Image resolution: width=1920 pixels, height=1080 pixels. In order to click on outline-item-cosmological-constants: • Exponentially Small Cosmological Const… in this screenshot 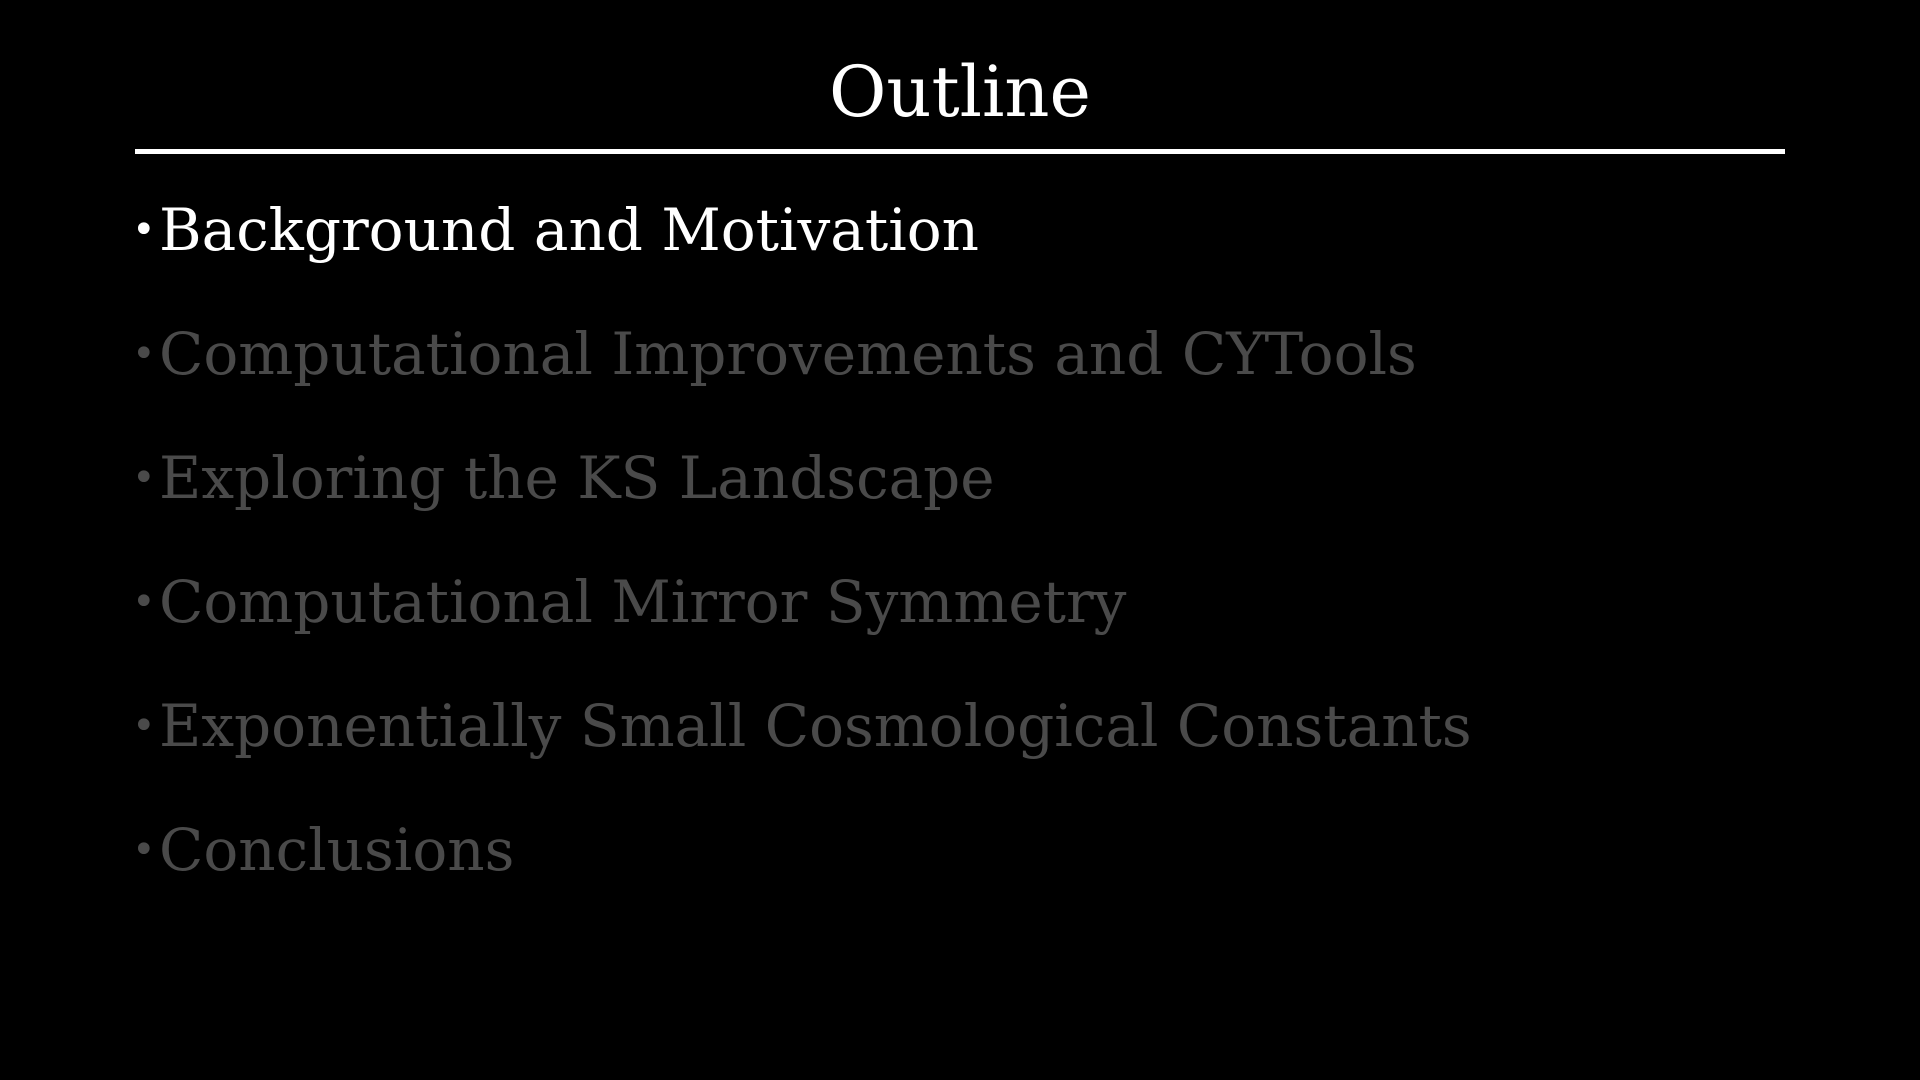, I will do `click(802, 748)`.